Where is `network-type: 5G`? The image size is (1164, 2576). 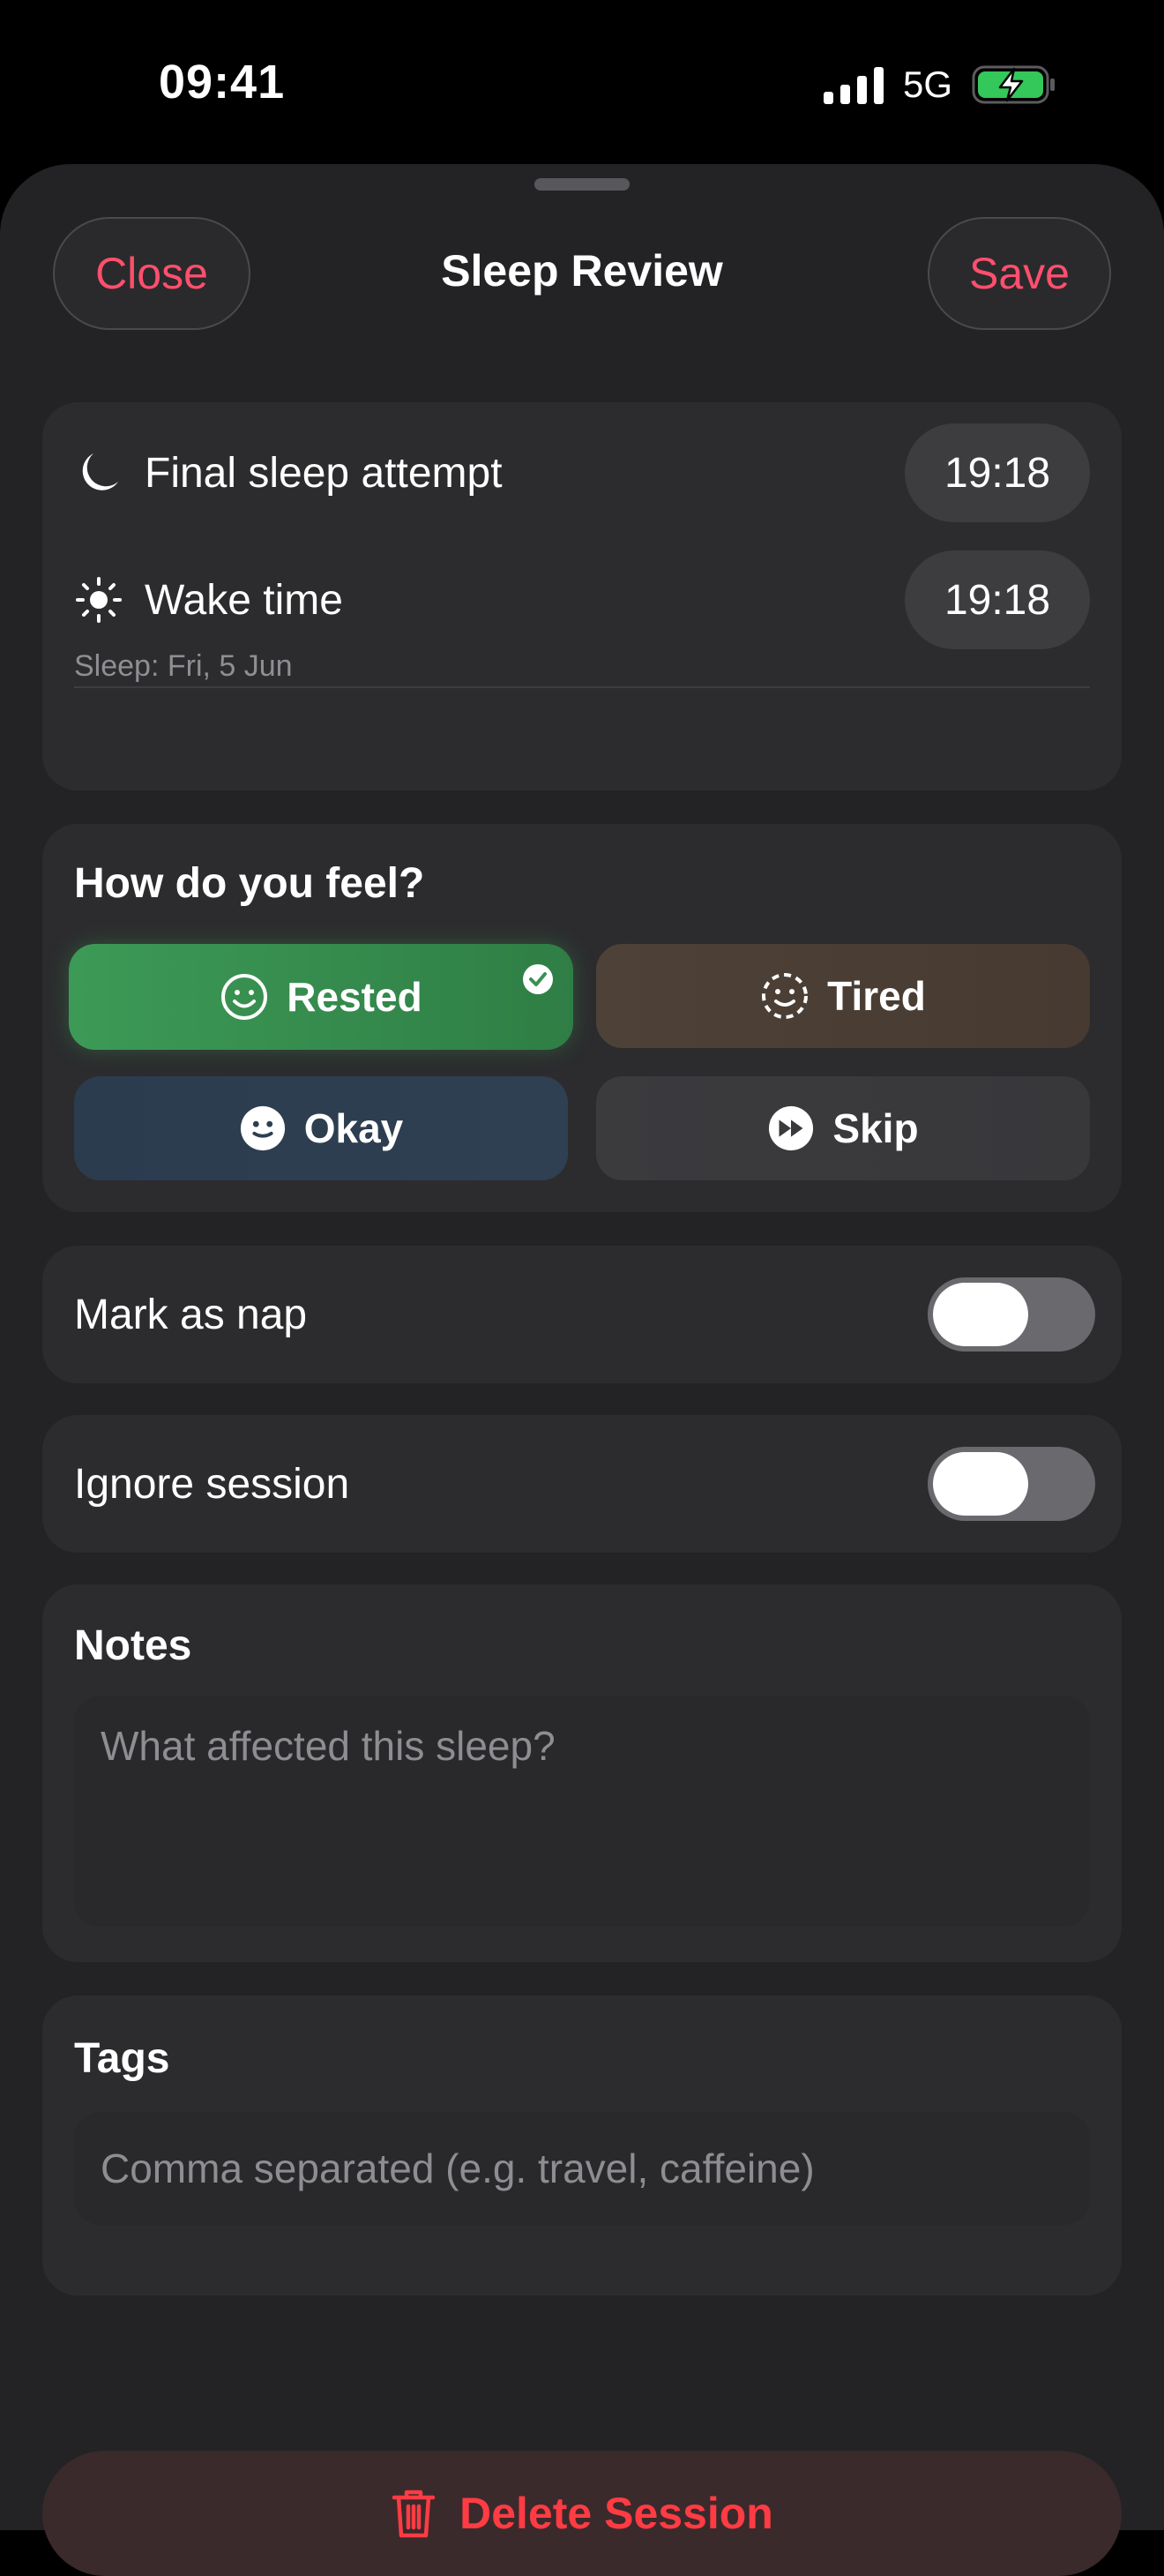 network-type: 5G is located at coordinates (927, 84).